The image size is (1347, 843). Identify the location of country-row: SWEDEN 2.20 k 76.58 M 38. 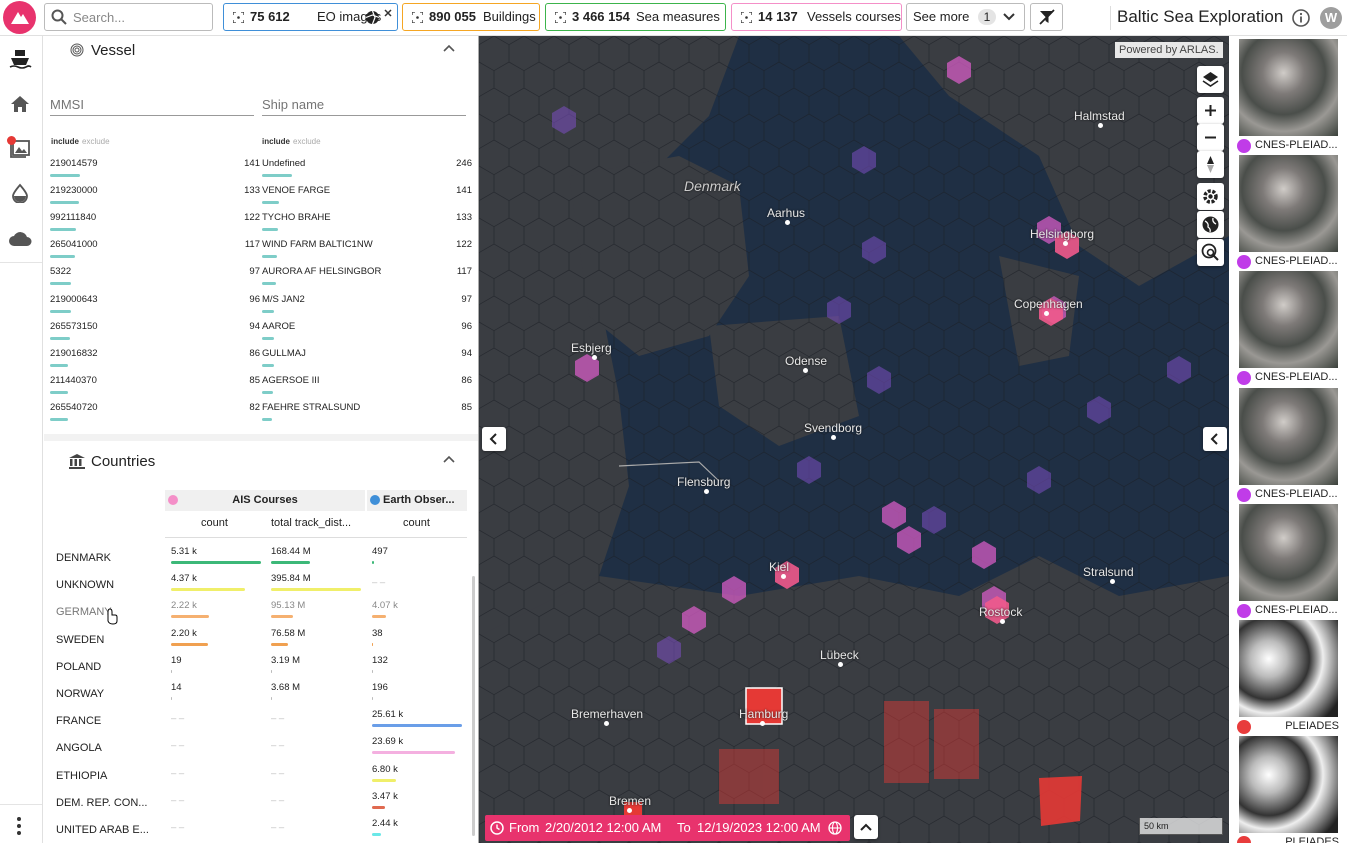
(259, 638).